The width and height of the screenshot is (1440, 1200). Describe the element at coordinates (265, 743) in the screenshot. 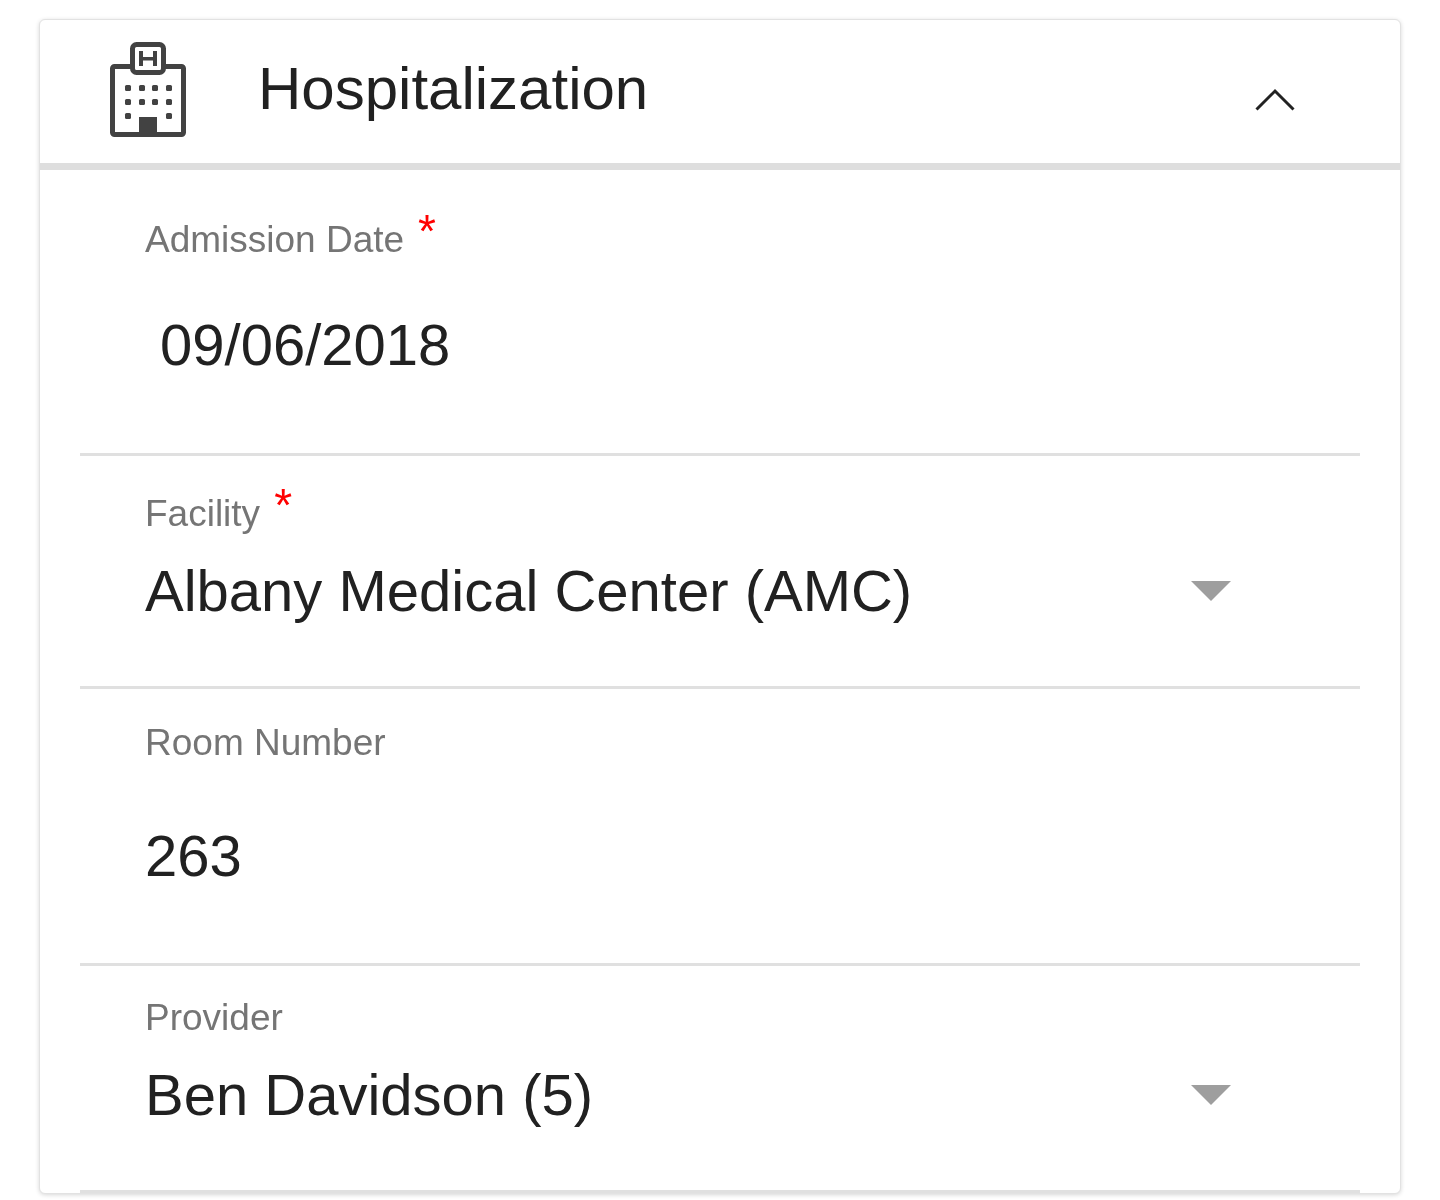

I see `field-label: Room Number` at that location.